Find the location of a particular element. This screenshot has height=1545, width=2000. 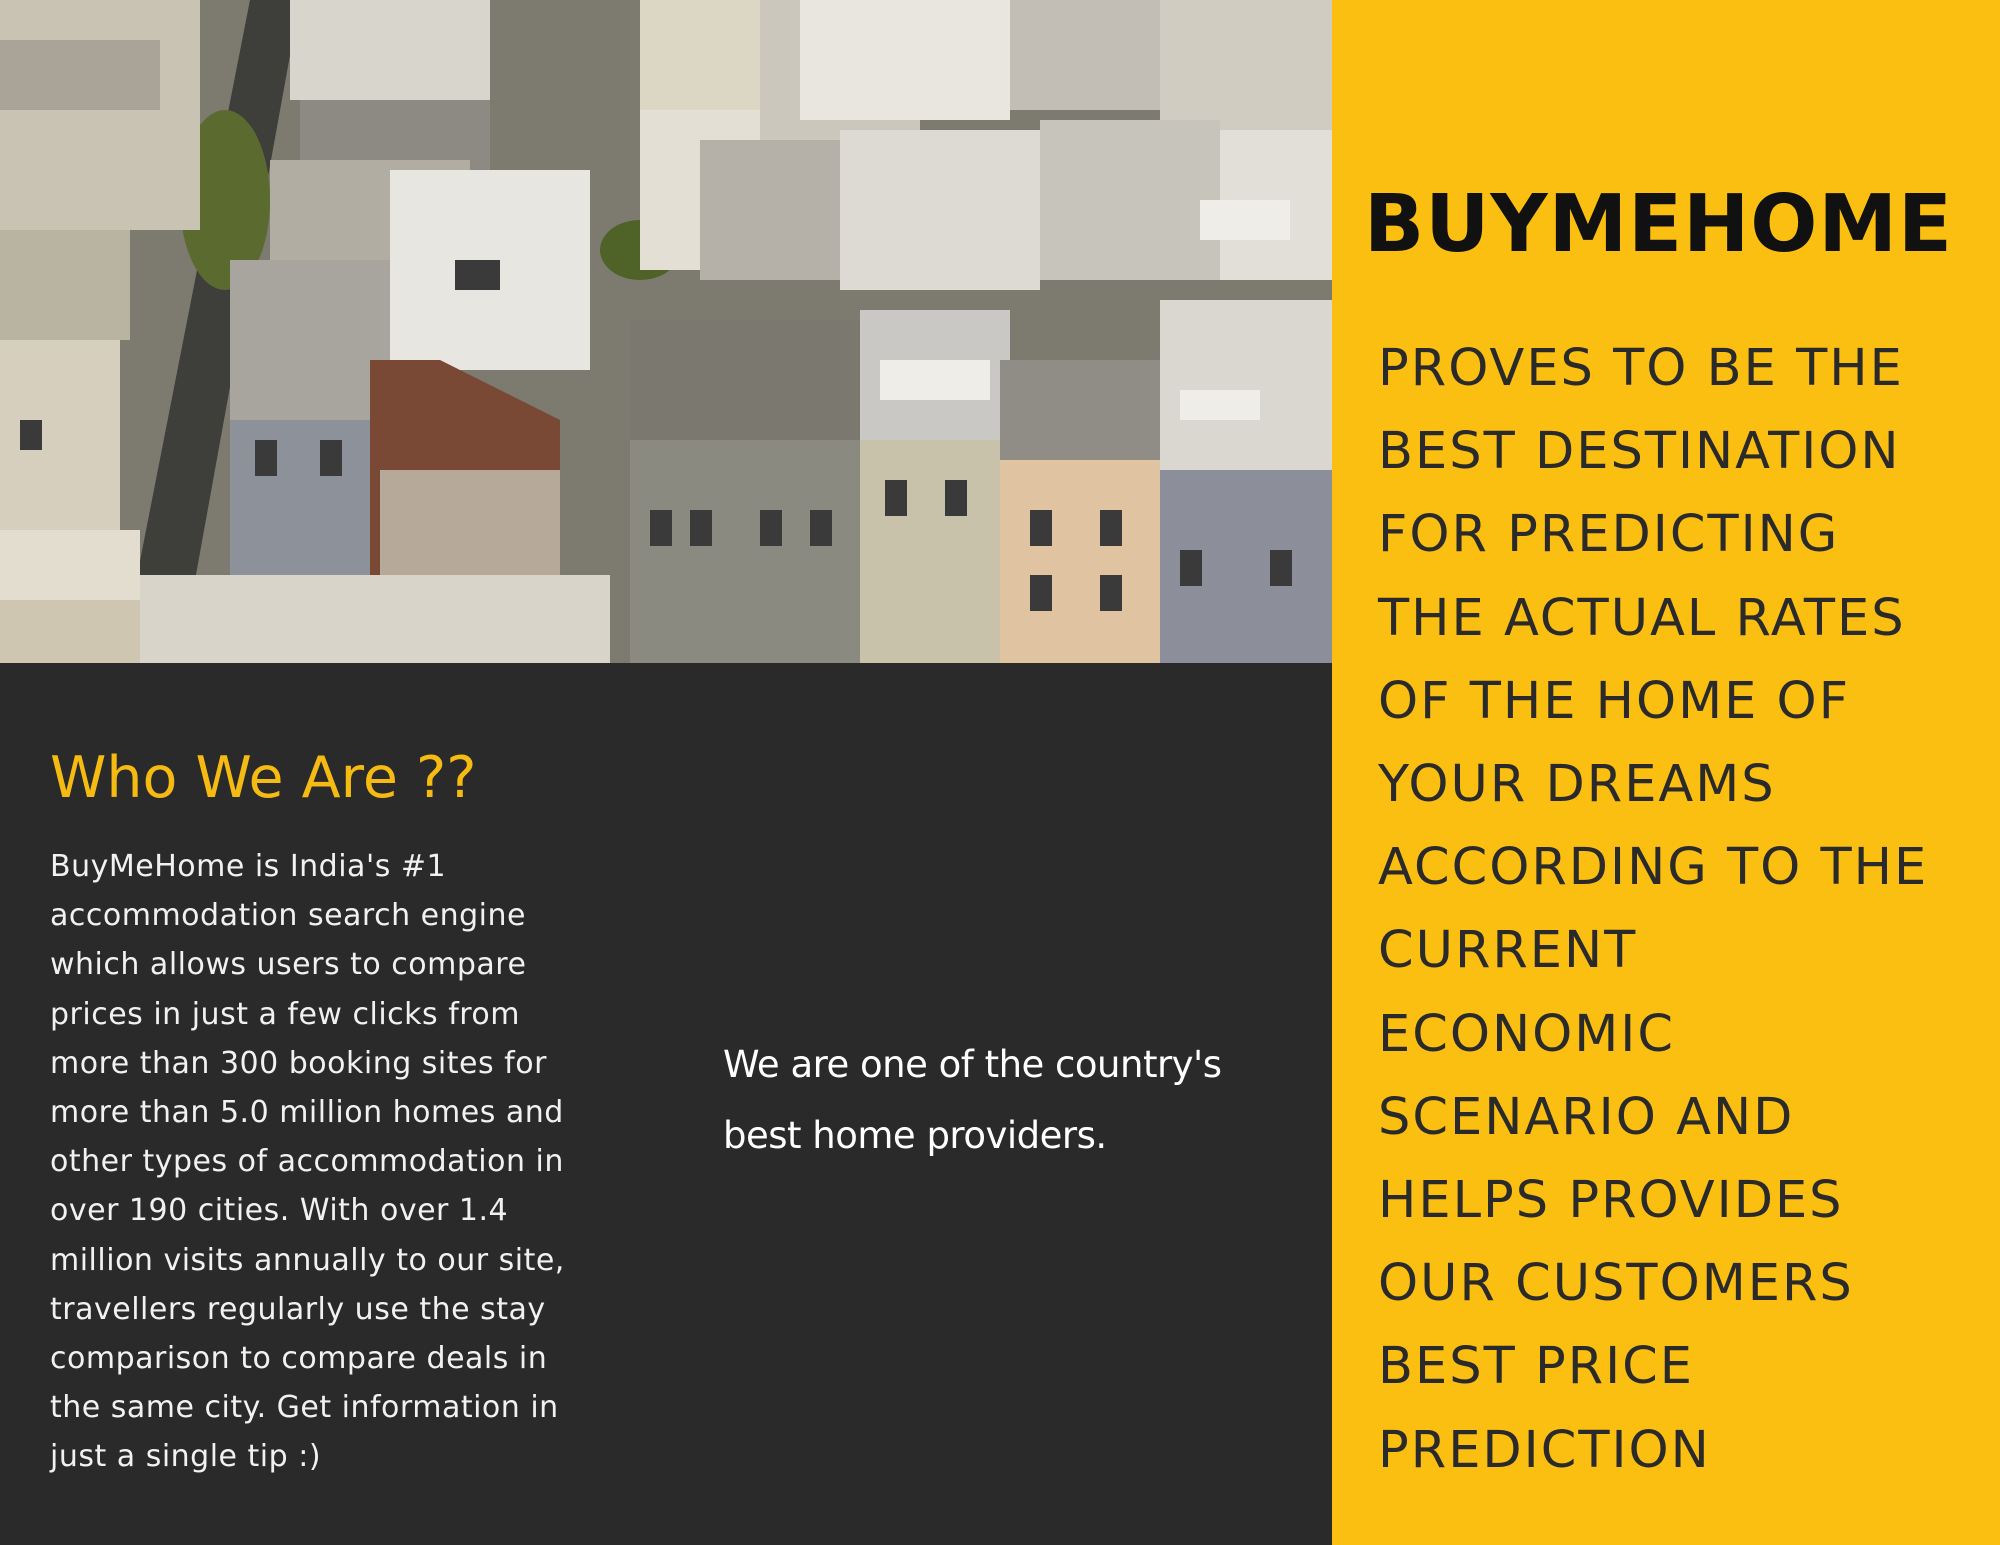

tagline-line: SCENARIO AND is located at coordinates (1586, 1117).